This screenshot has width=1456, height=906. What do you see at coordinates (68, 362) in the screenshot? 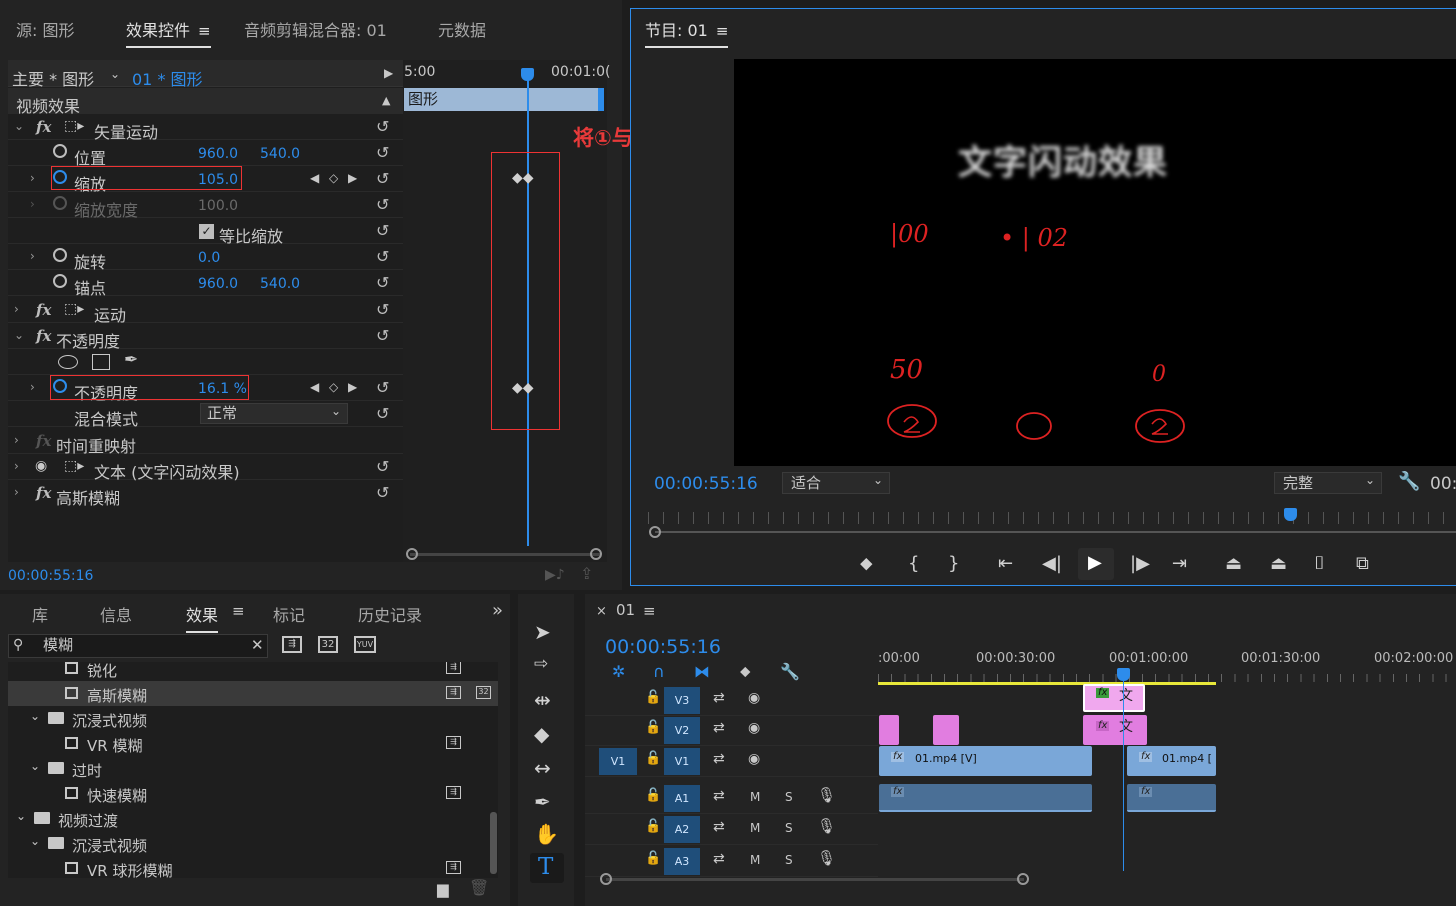
I see `ellipse-mask-icon` at bounding box center [68, 362].